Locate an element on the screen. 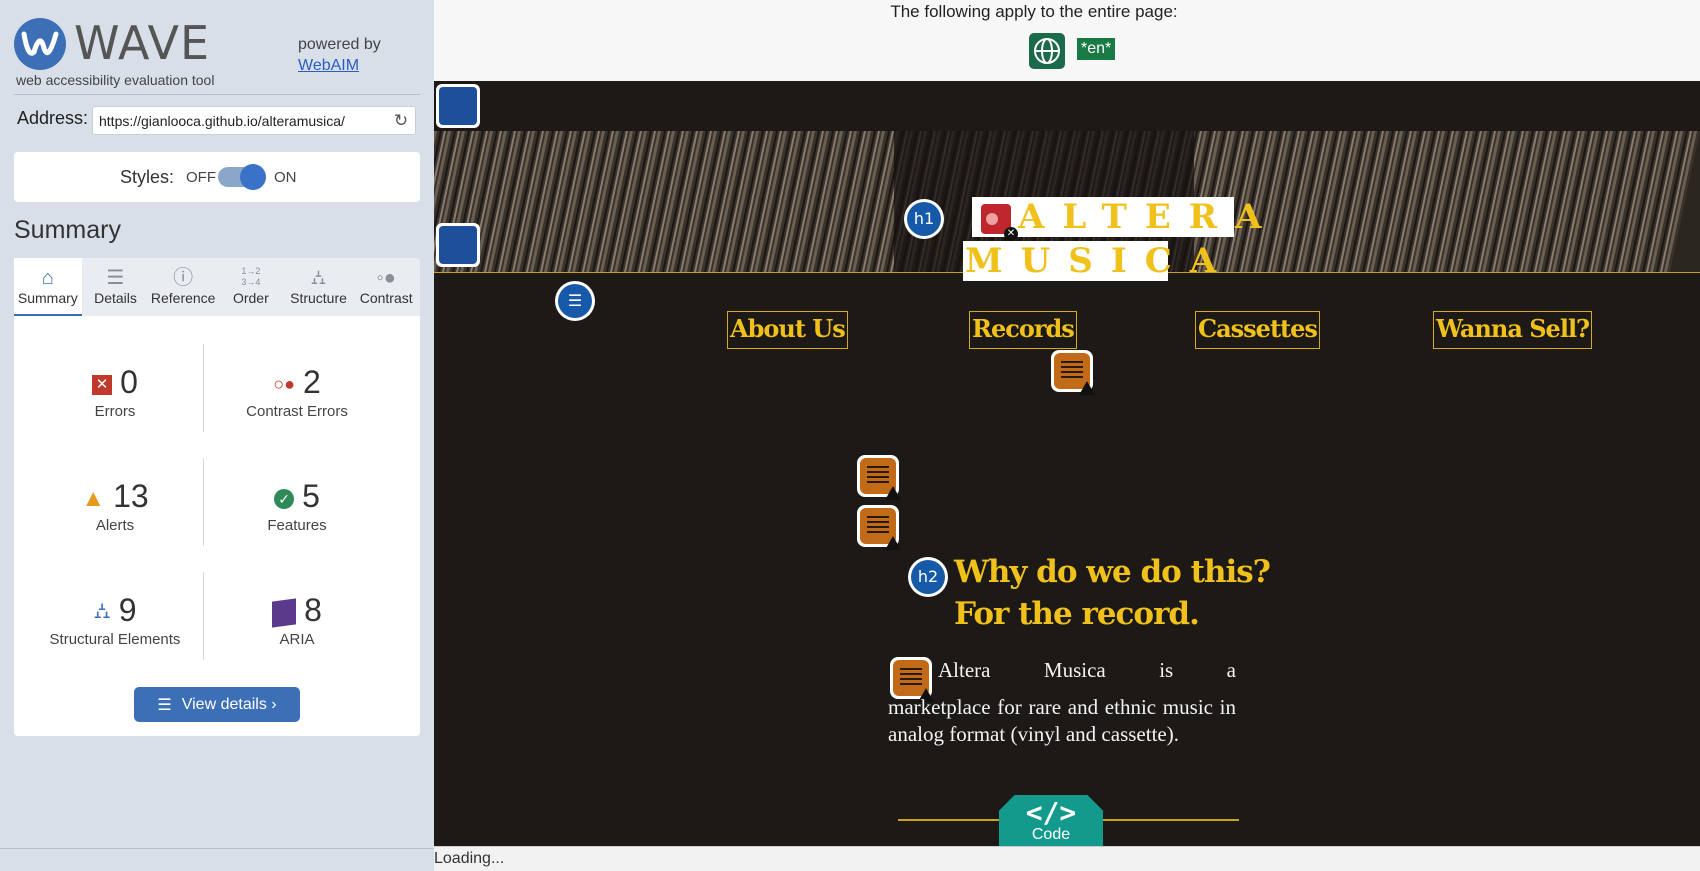 This screenshot has width=1700, height=871. contrast-error-icon: ○● is located at coordinates (284, 384).